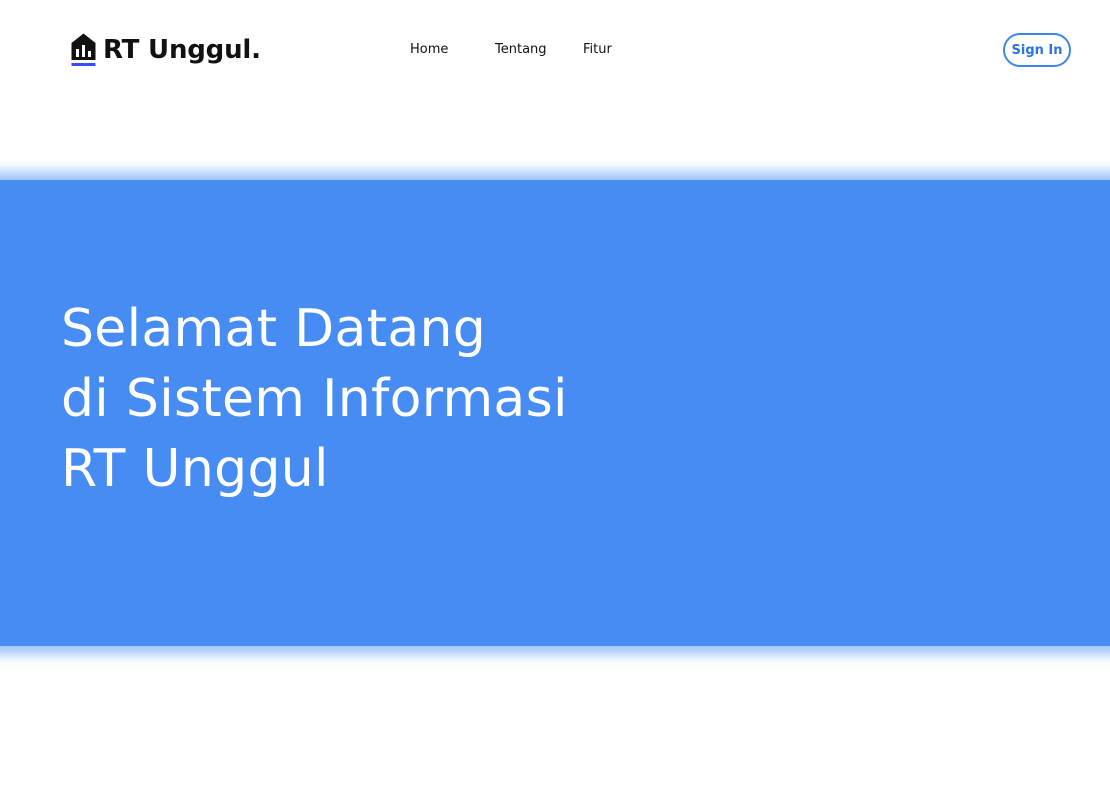  Describe the element at coordinates (597, 50) in the screenshot. I see `nav-link-fitur: Fitur` at that location.